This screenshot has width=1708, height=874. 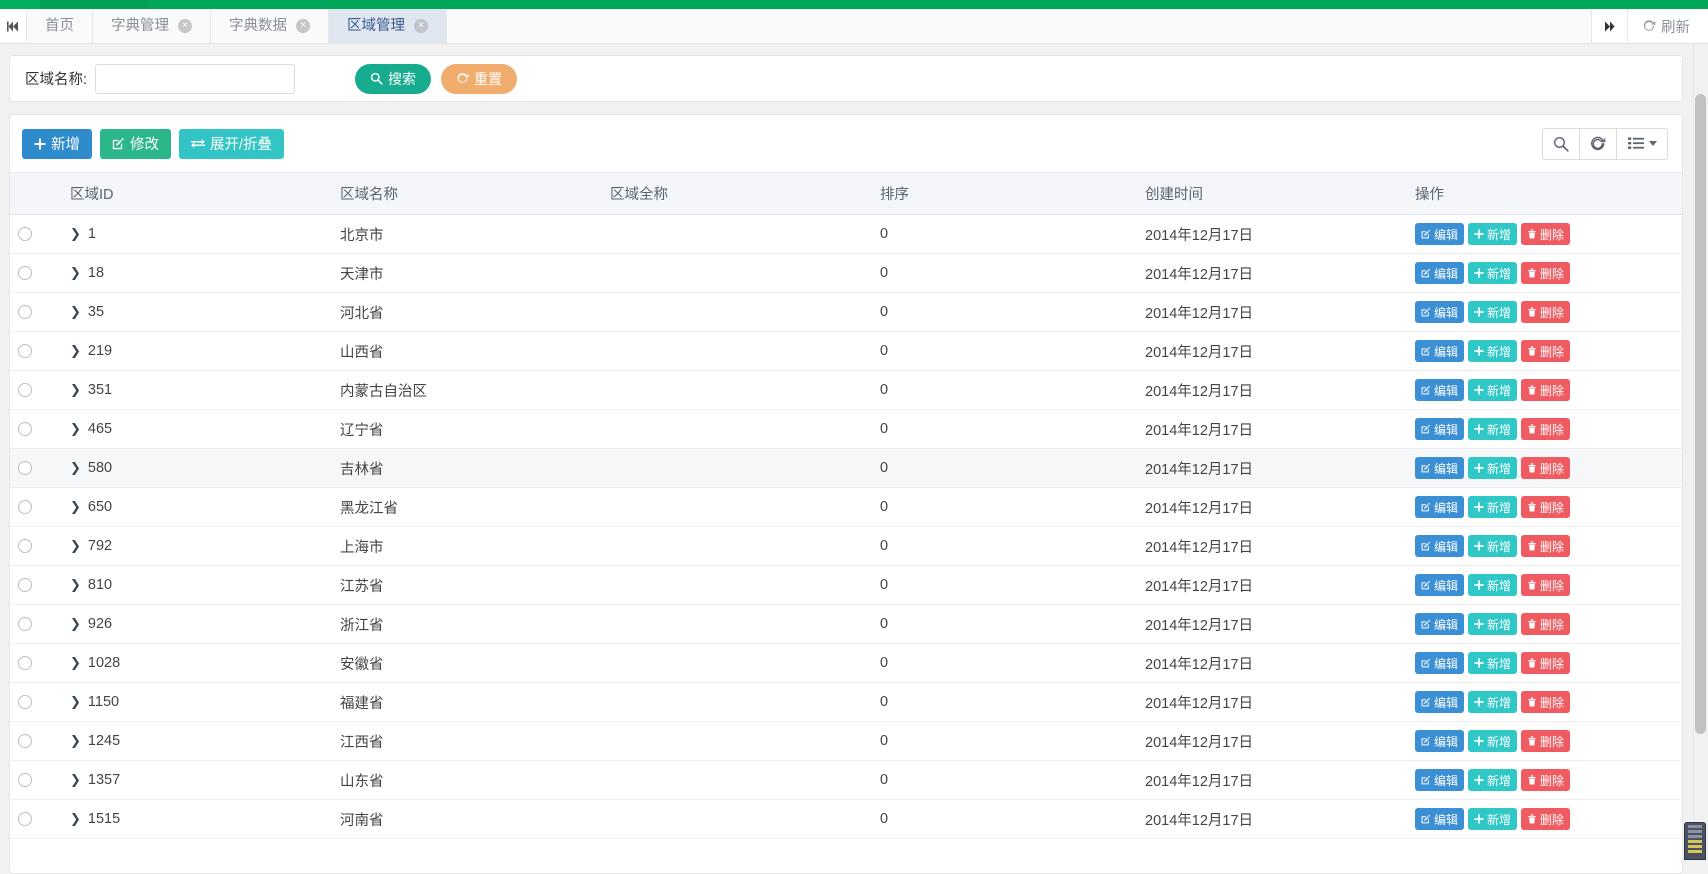 What do you see at coordinates (846, 663) in the screenshot?
I see `table-row: ❯ 1028 安徽省 0 2014年12月17日 编辑 新增 删除` at bounding box center [846, 663].